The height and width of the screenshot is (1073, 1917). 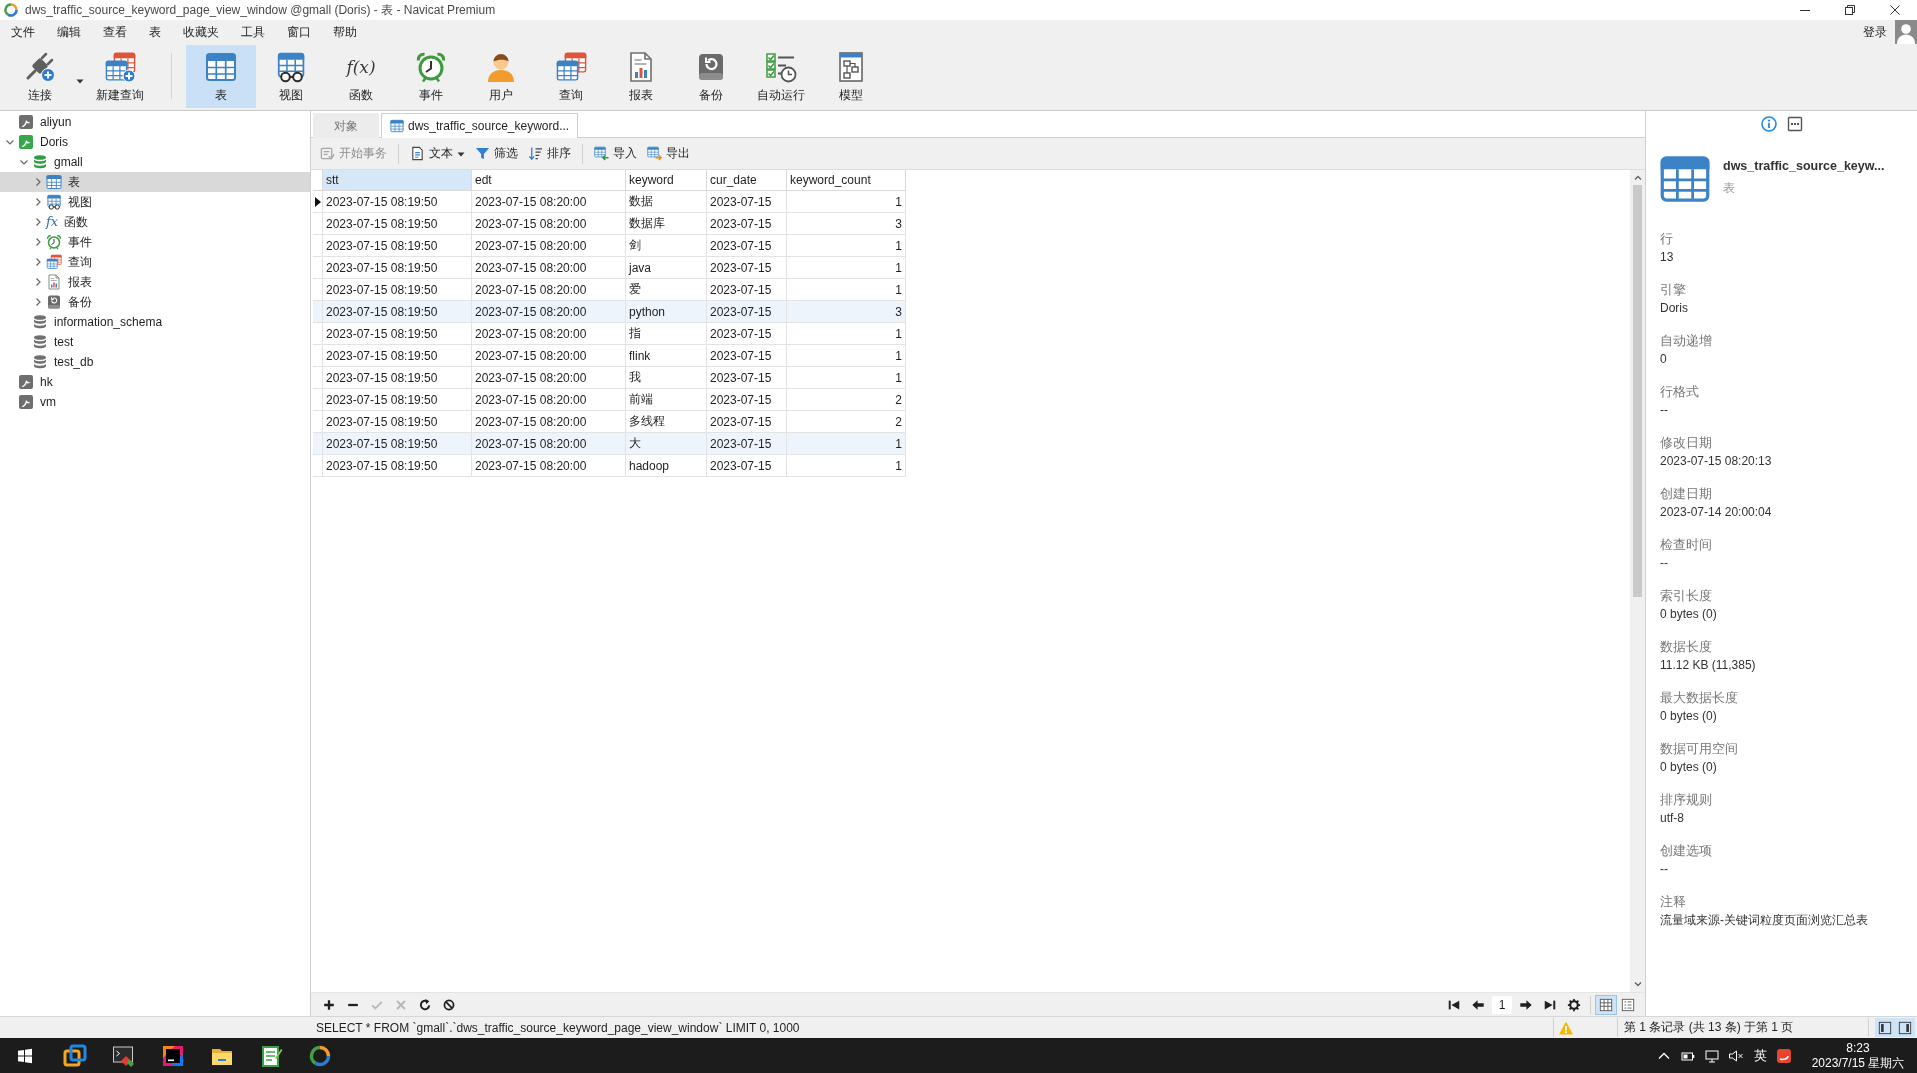 I want to click on tree-item: test_db, so click(x=51, y=362).